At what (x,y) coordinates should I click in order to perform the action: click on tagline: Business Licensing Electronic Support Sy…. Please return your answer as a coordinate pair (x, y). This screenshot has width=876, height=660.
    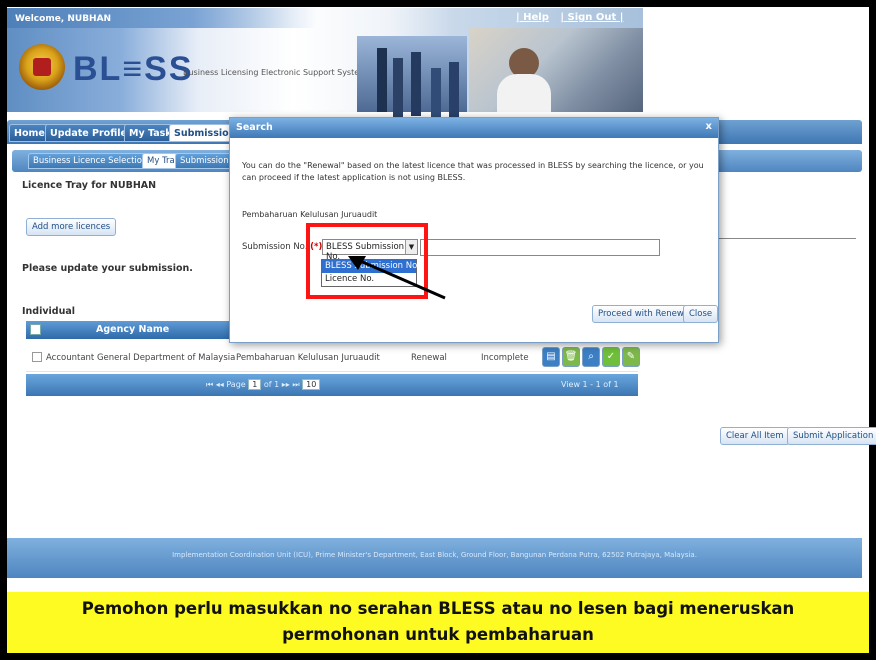
    Looking at the image, I should click on (275, 72).